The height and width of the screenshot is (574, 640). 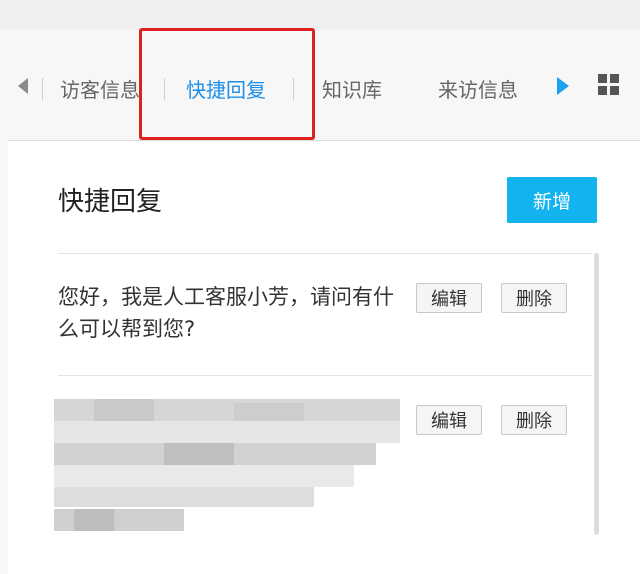 I want to click on add-button: 新增, so click(x=552, y=200).